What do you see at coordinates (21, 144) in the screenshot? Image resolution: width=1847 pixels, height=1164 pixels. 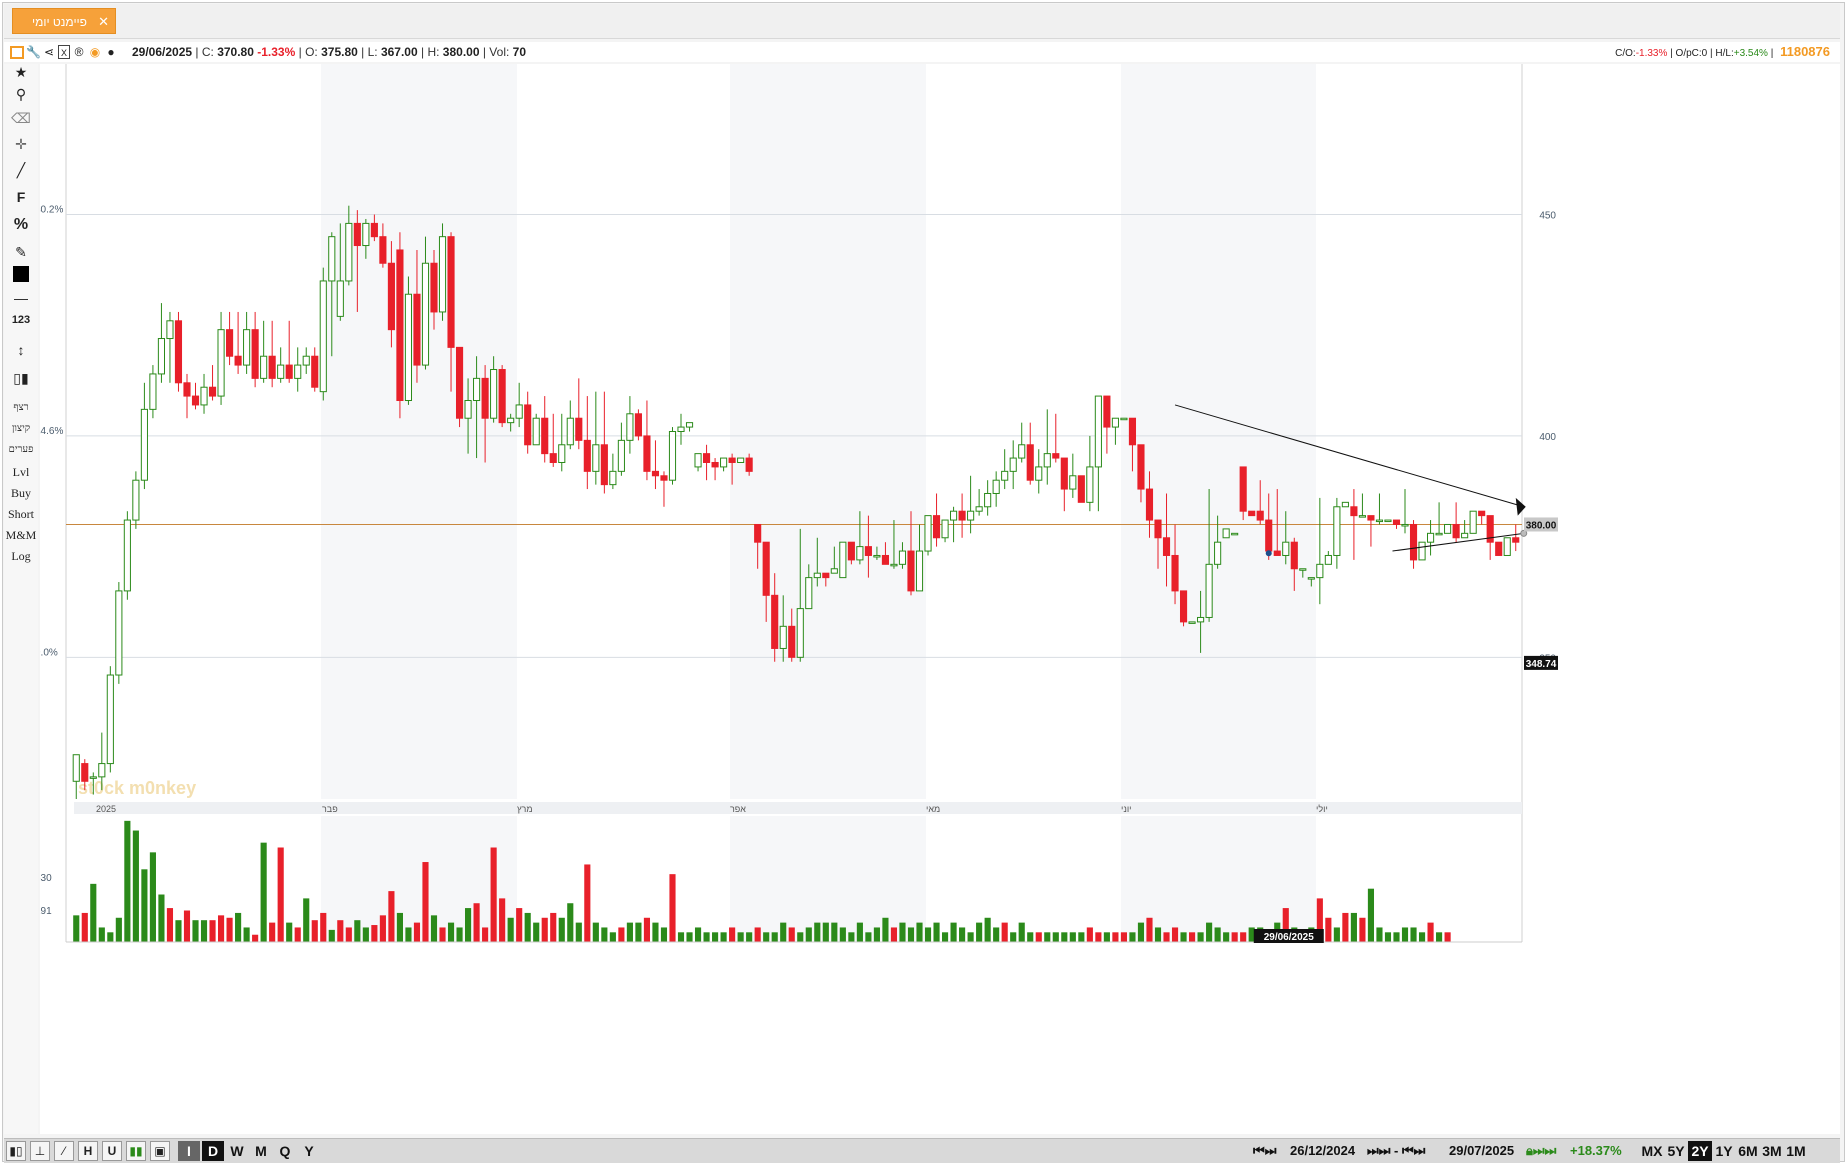 I see `crosshair-icon: ✛` at bounding box center [21, 144].